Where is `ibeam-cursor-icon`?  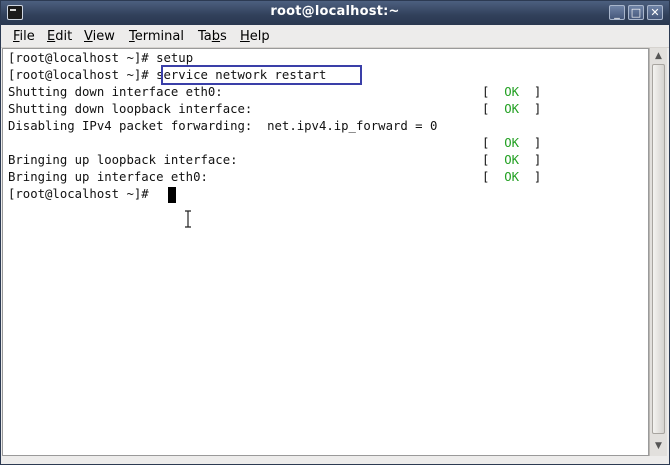 ibeam-cursor-icon is located at coordinates (188, 219).